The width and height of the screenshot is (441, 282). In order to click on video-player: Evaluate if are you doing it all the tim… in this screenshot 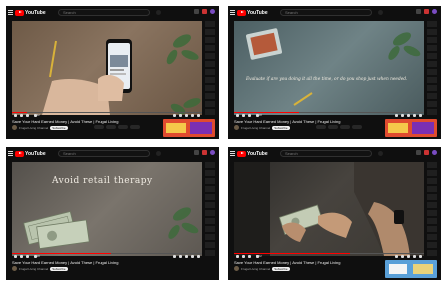, I will do `click(329, 68)`.